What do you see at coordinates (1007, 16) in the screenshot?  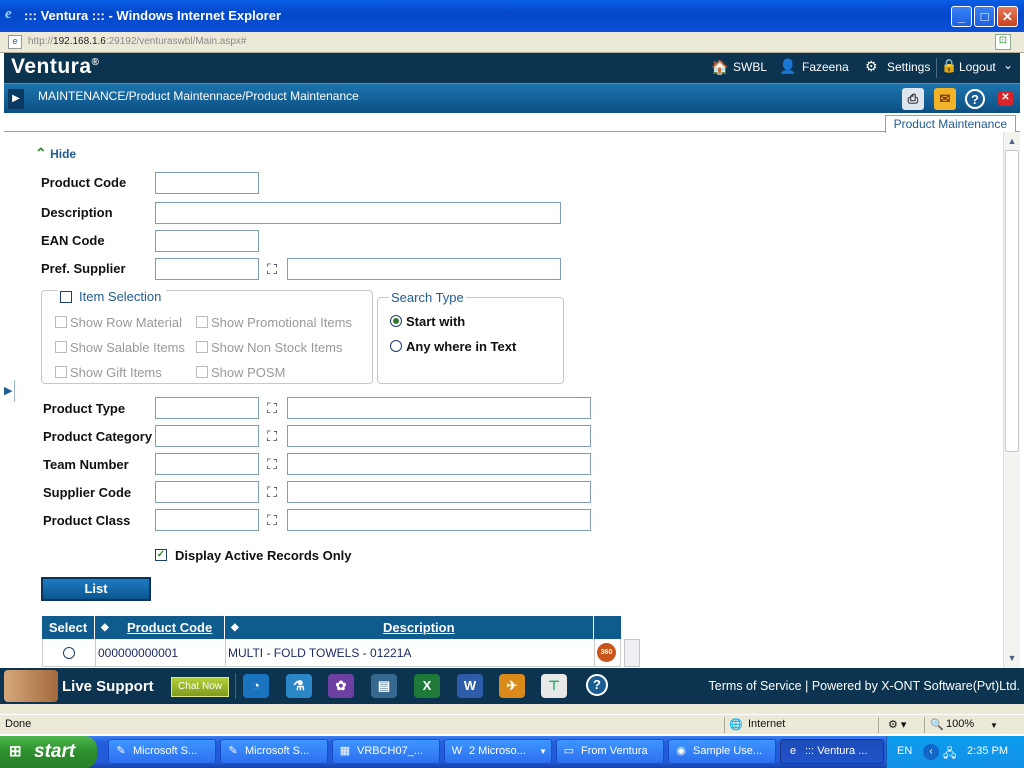 I see `close-window-button: ✕` at bounding box center [1007, 16].